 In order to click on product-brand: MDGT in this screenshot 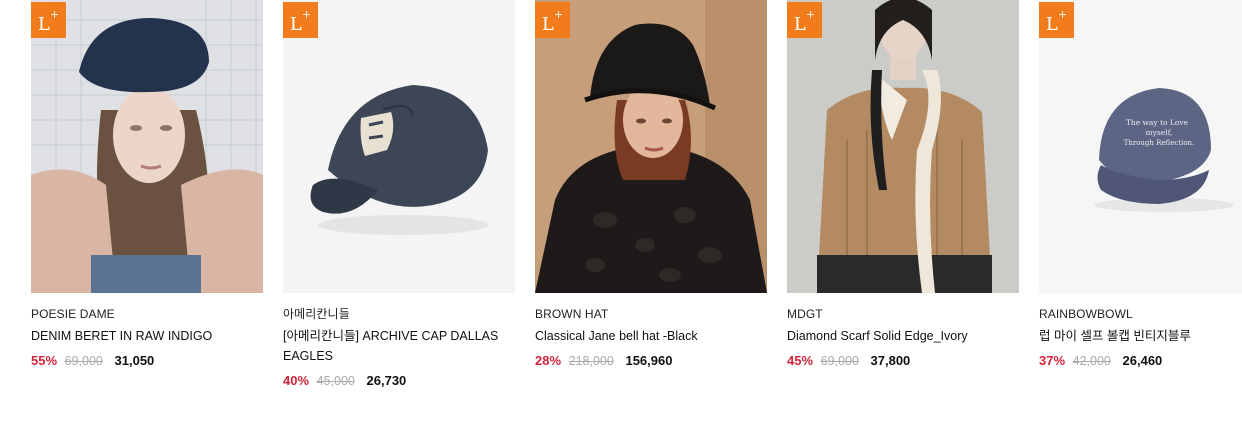, I will do `click(903, 314)`.